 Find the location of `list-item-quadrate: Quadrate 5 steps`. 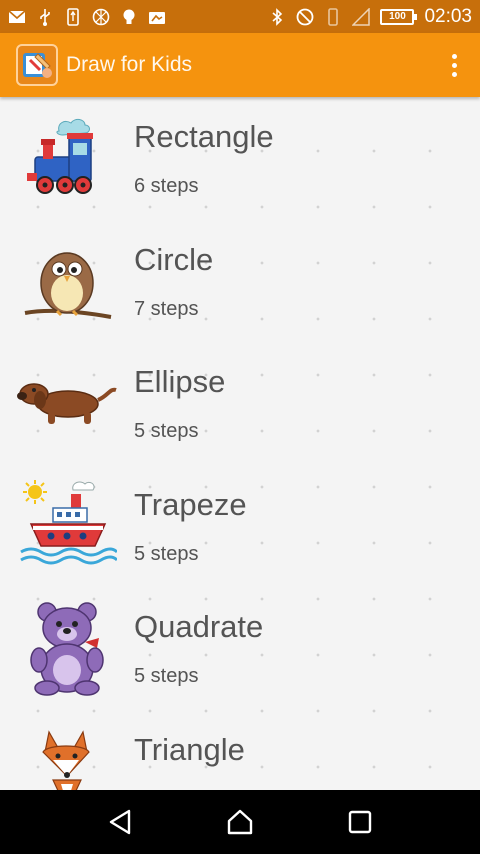

list-item-quadrate: Quadrate 5 steps is located at coordinates (240, 648).